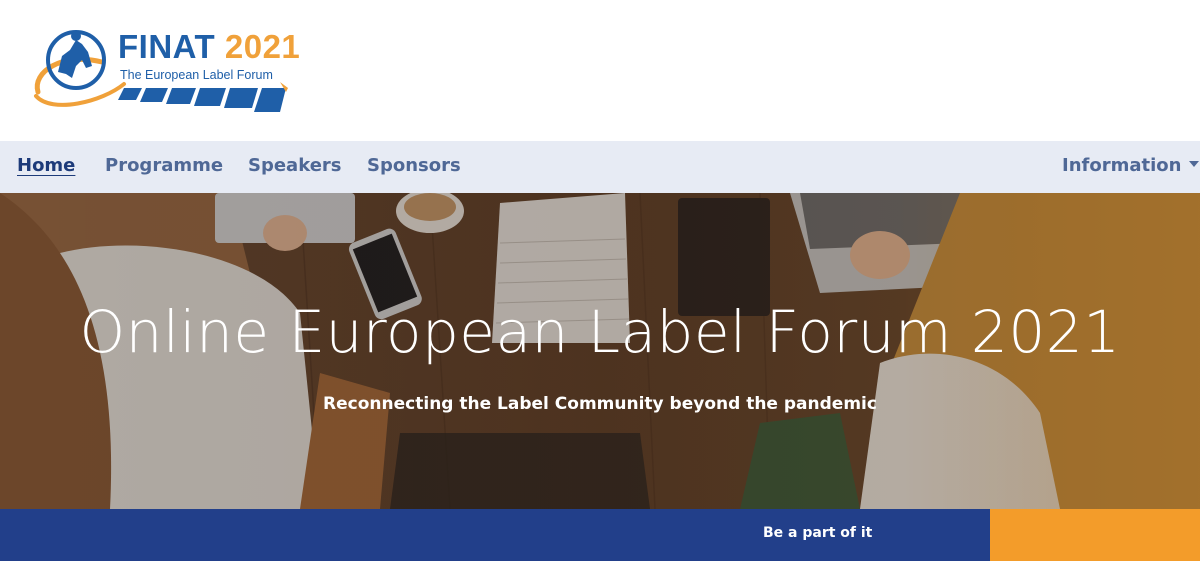  I want to click on logo-title: FINAT 2021, so click(209, 46).